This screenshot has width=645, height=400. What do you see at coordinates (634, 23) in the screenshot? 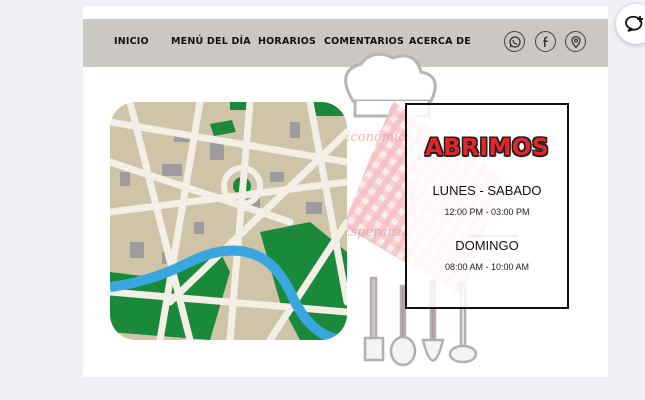
I see `chat-bubble-icon` at bounding box center [634, 23].